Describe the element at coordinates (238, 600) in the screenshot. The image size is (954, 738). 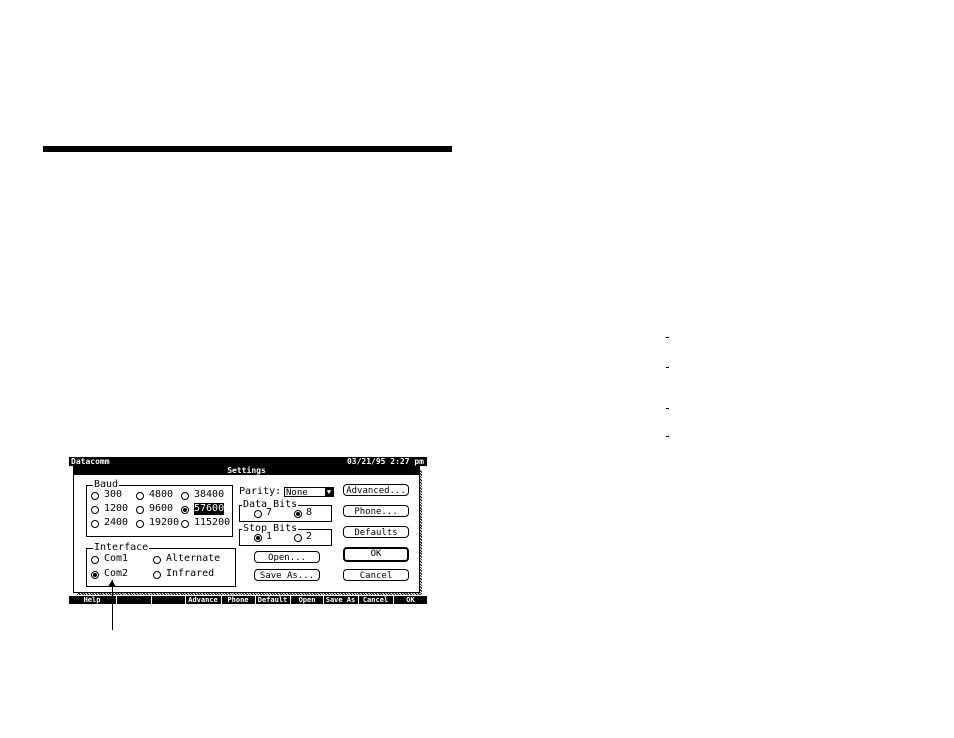
I see `fkey-phone: Phone` at that location.